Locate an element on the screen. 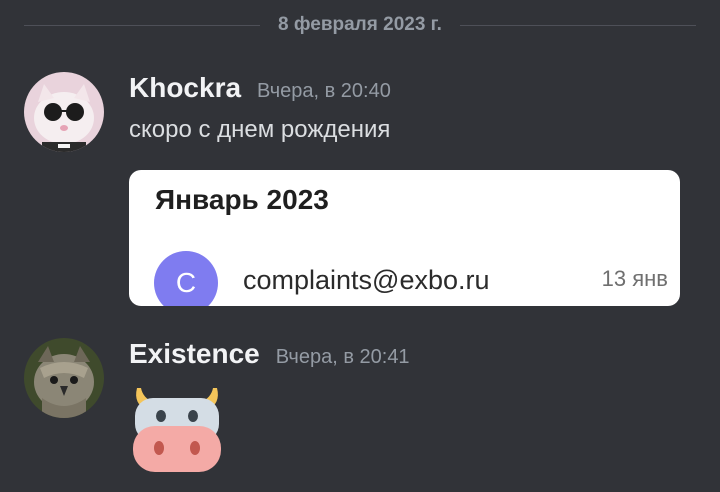 The image size is (720, 492). divider-line-left is located at coordinates (142, 25).